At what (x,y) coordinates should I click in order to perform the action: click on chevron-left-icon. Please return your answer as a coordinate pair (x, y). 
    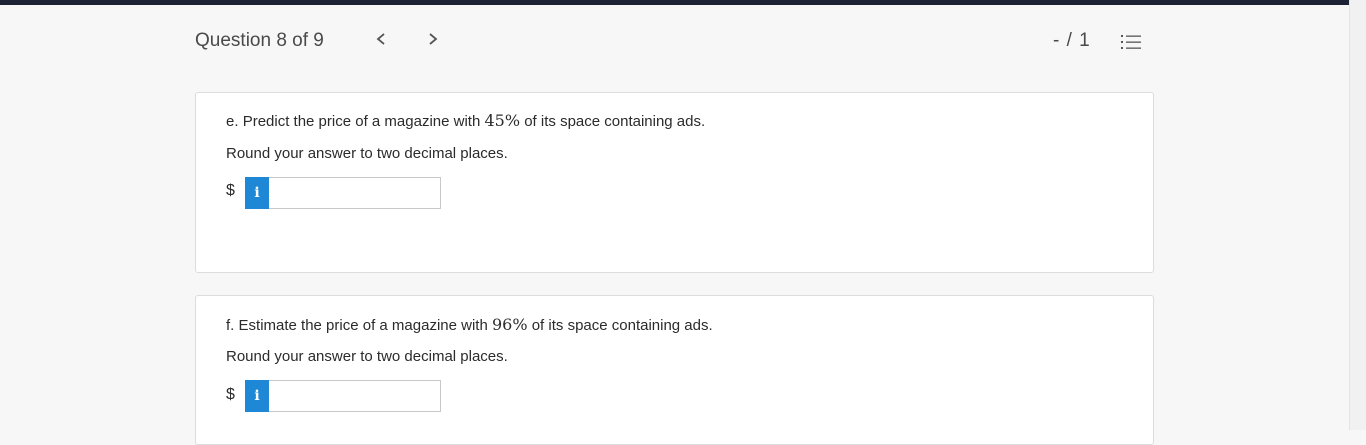
    Looking at the image, I should click on (381, 39).